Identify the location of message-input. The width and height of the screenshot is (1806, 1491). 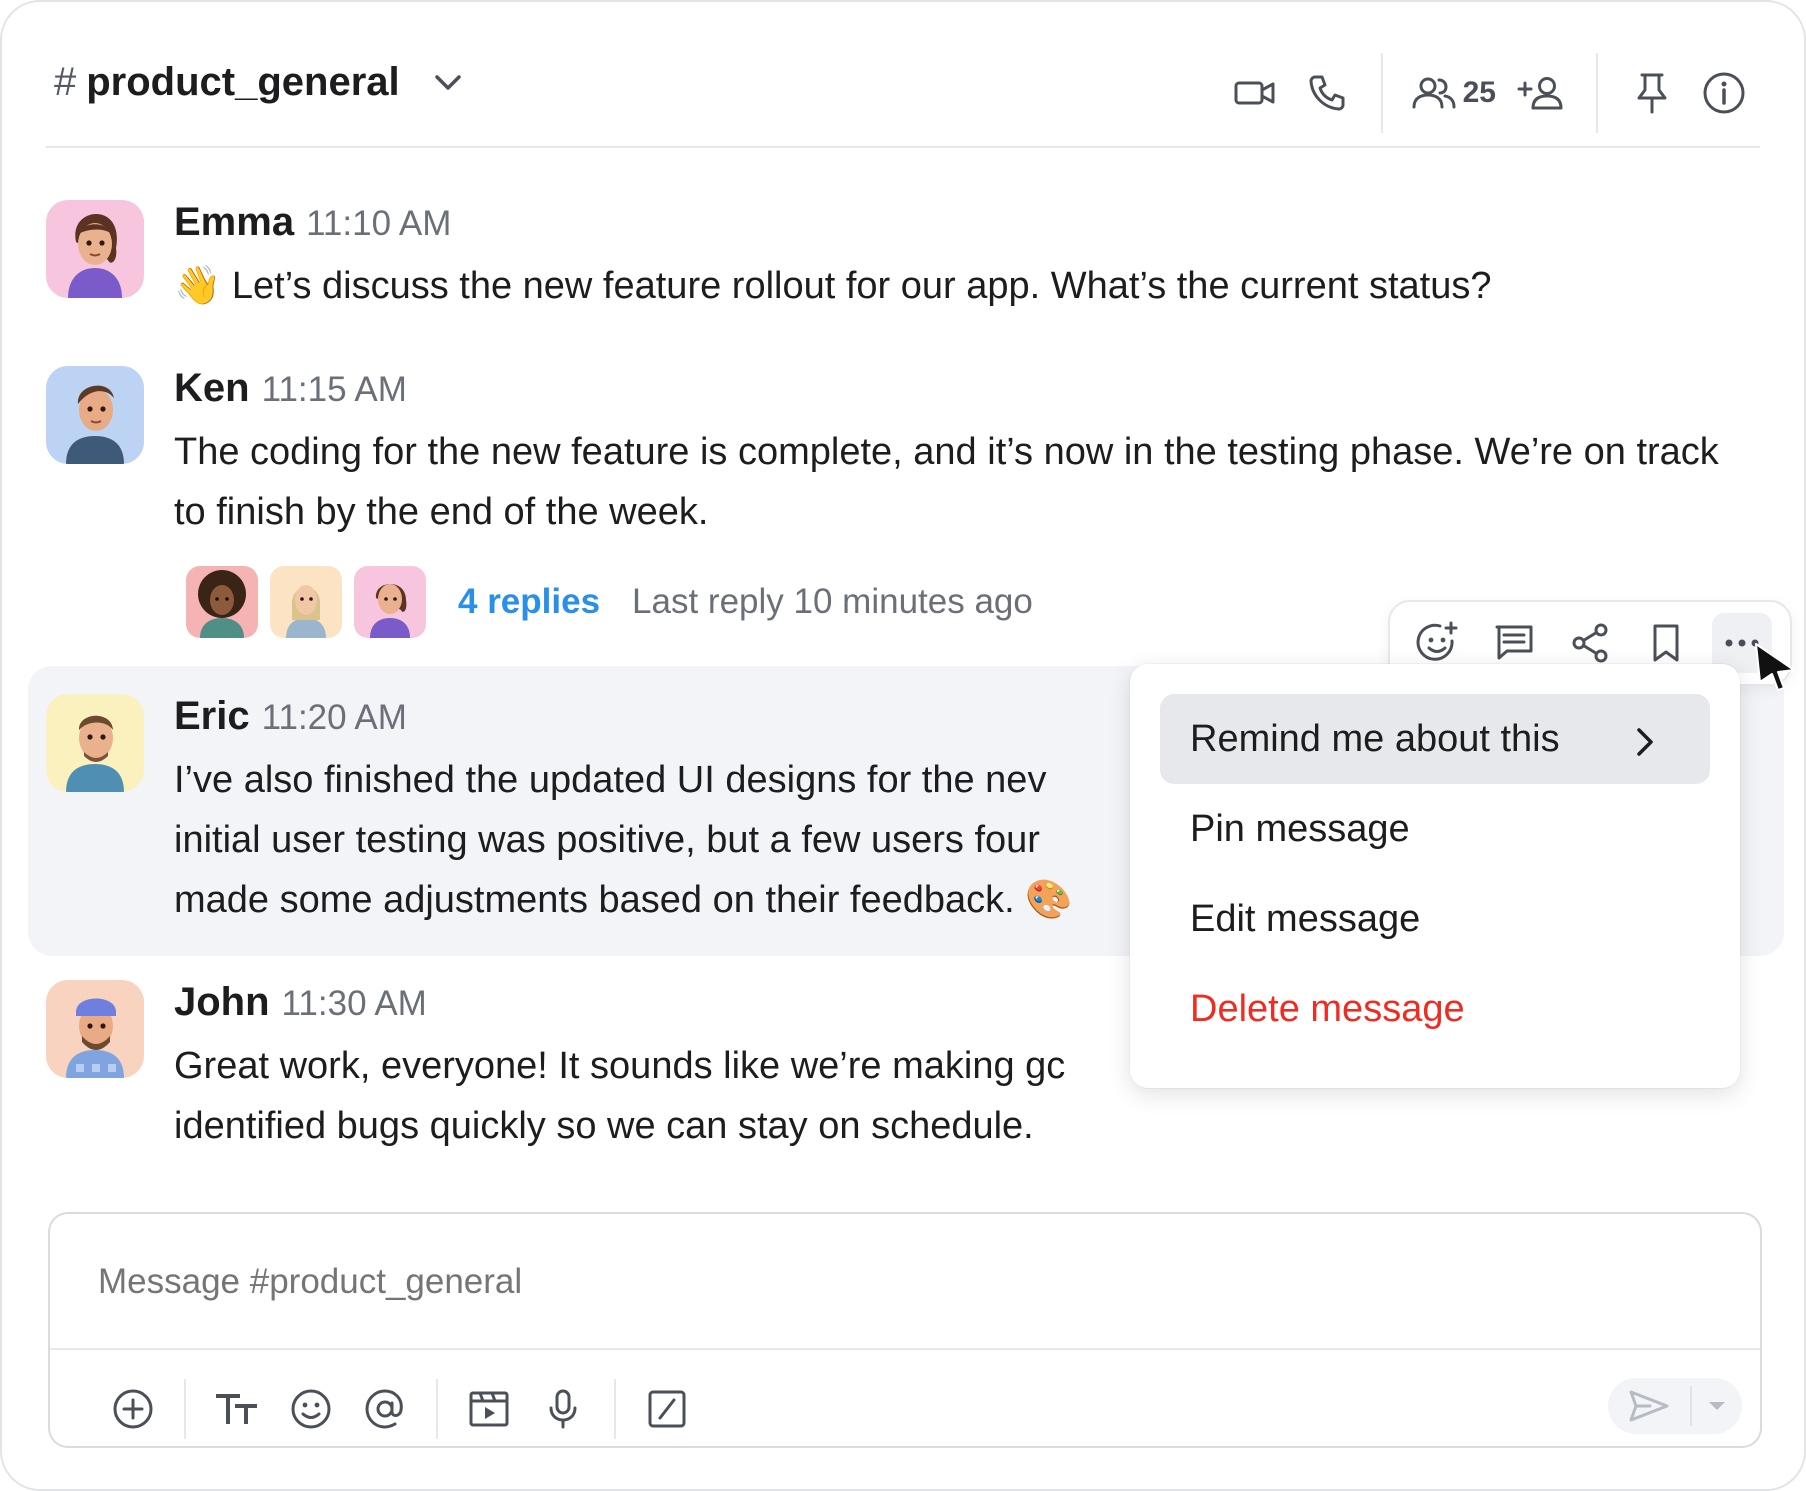
(898, 1282).